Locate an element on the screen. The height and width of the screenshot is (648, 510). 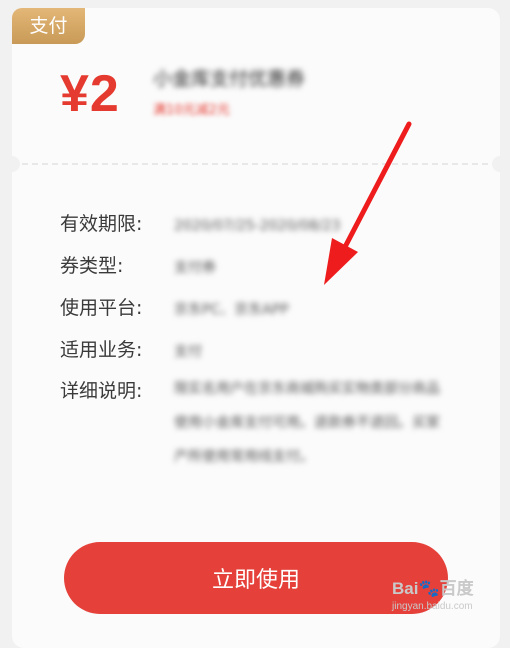
baidu-logo: Bai🐾百度 is located at coordinates (433, 588).